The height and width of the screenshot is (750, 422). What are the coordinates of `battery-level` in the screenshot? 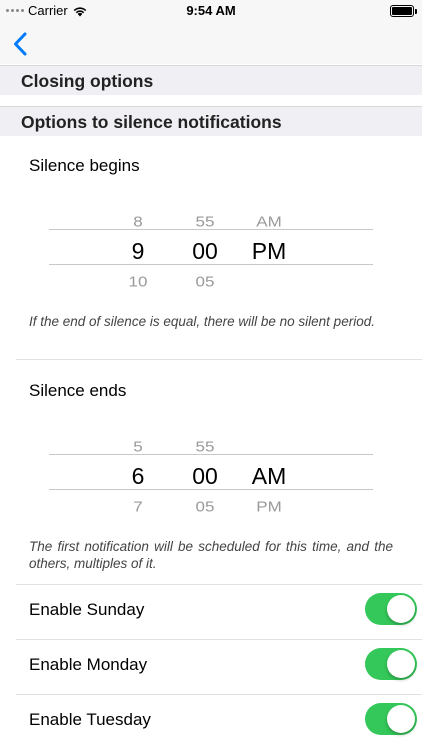 It's located at (402, 11).